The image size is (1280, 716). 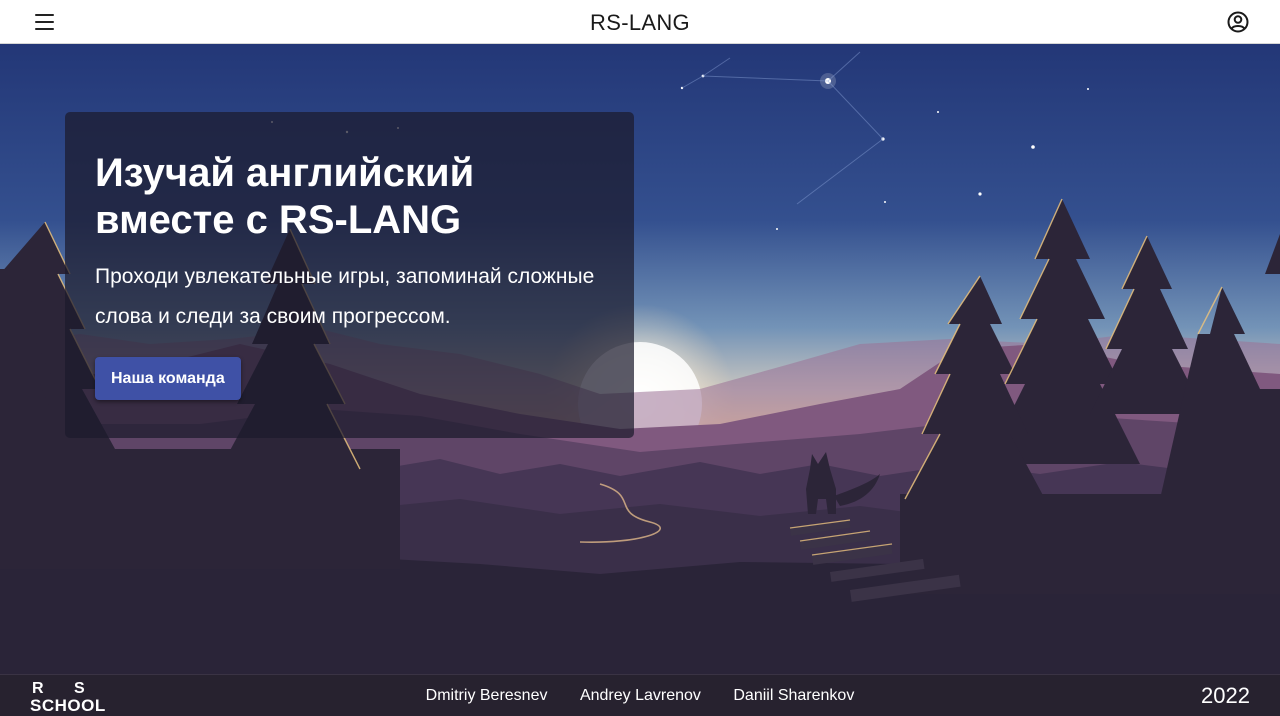 I want to click on copyright-year: 2022, so click(x=1225, y=695).